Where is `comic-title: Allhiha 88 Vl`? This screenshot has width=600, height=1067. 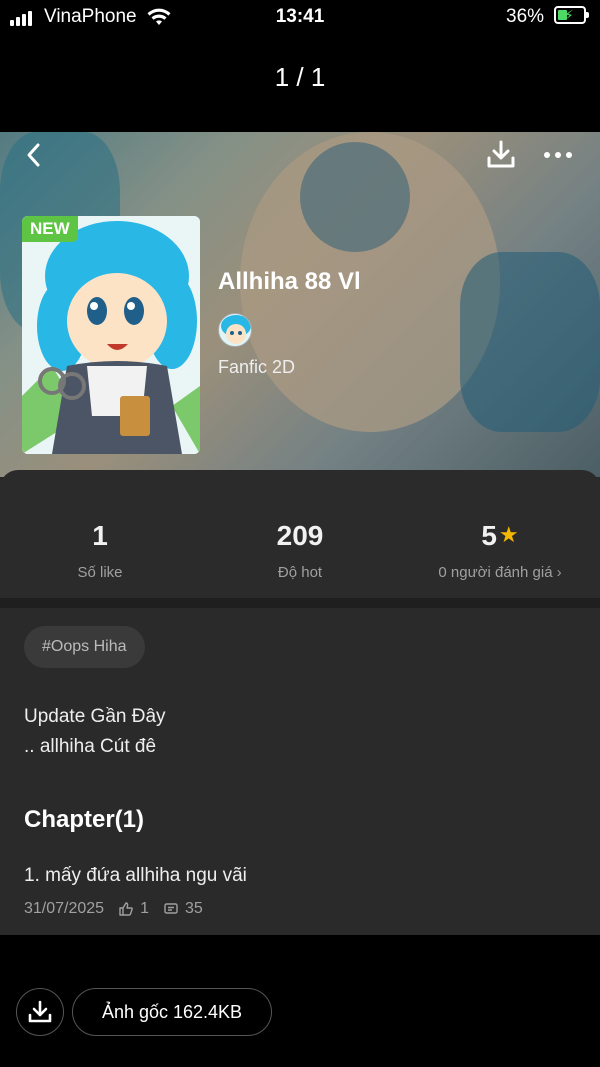
comic-title: Allhiha 88 Vl is located at coordinates (289, 281).